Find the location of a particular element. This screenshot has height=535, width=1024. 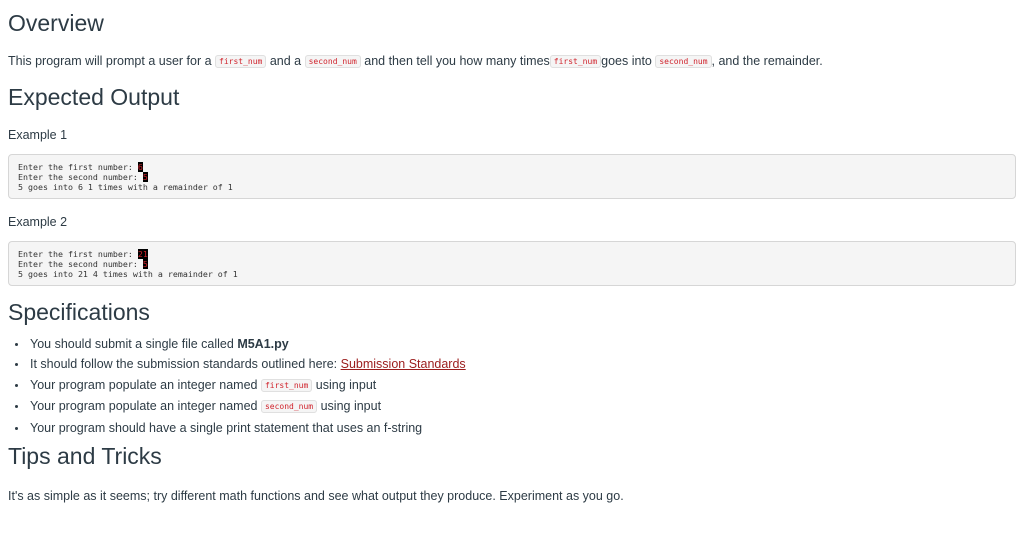

specifications-heading: Specifications is located at coordinates (79, 312).